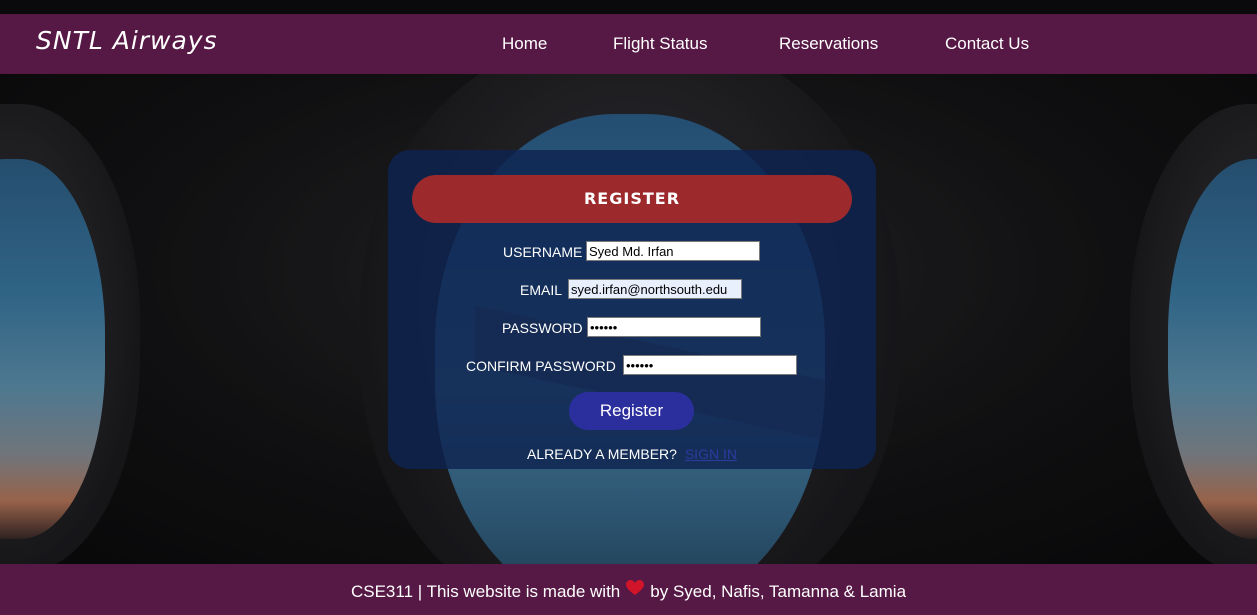 This screenshot has width=1257, height=615. I want to click on confirm-password-input, so click(710, 365).